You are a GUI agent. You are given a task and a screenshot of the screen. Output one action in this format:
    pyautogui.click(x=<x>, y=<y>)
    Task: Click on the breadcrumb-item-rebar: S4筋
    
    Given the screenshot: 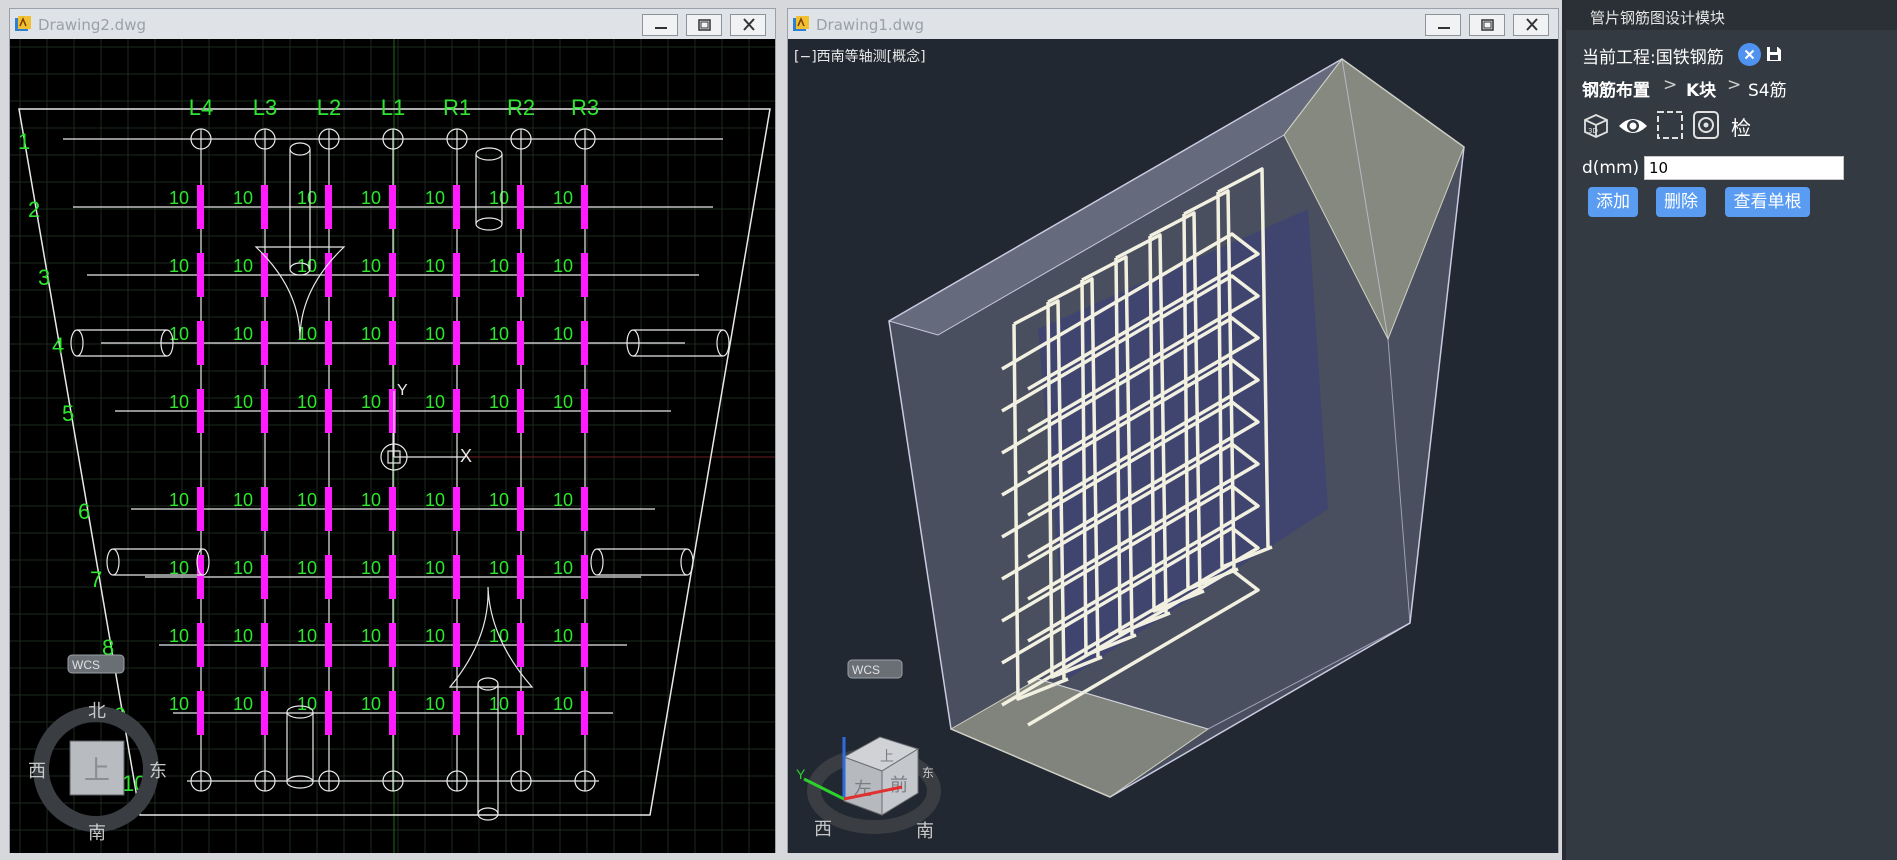 What is the action you would take?
    pyautogui.click(x=1767, y=88)
    